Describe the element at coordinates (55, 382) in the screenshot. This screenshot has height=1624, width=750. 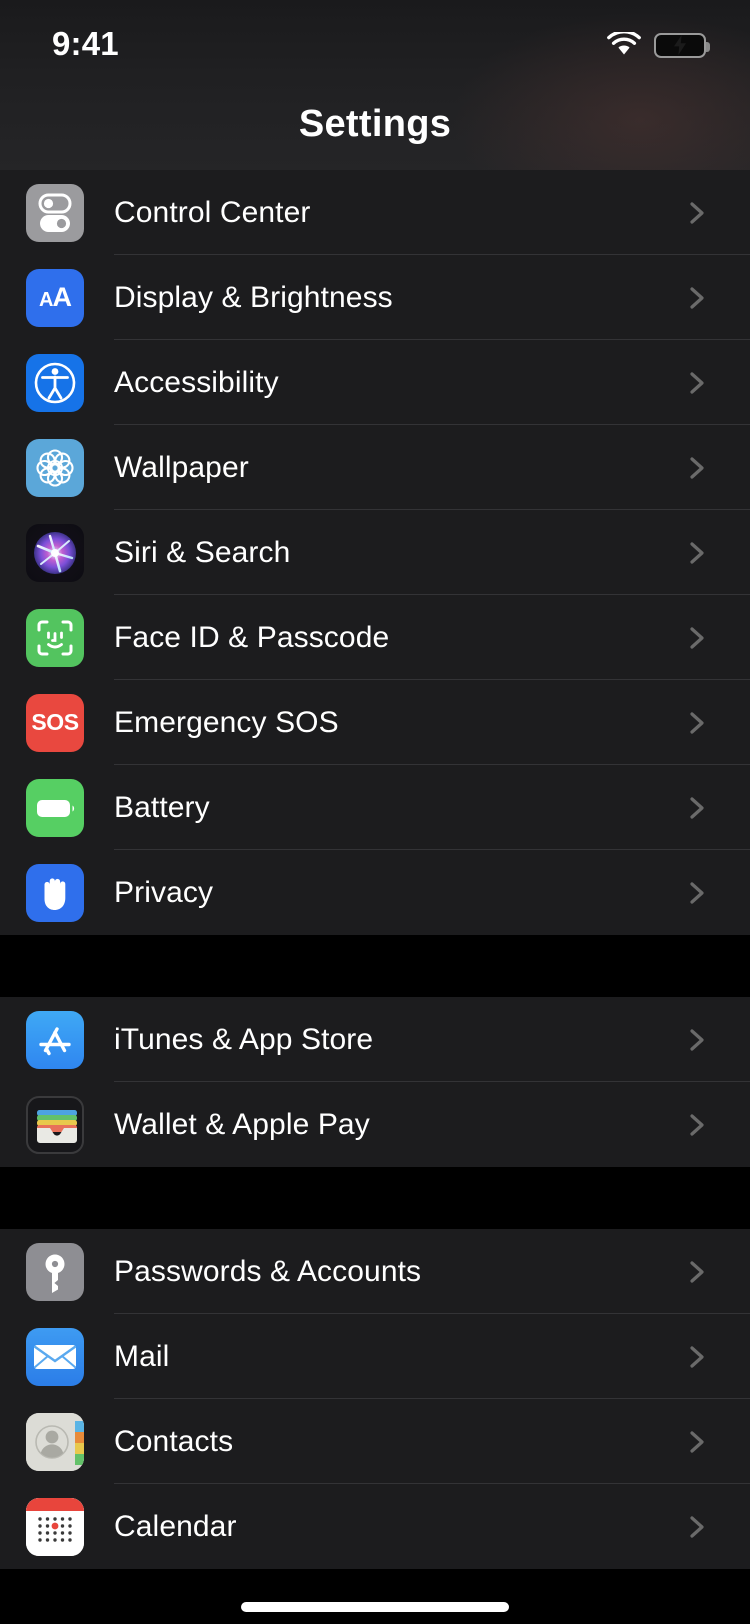
I see `accessibility-icon` at that location.